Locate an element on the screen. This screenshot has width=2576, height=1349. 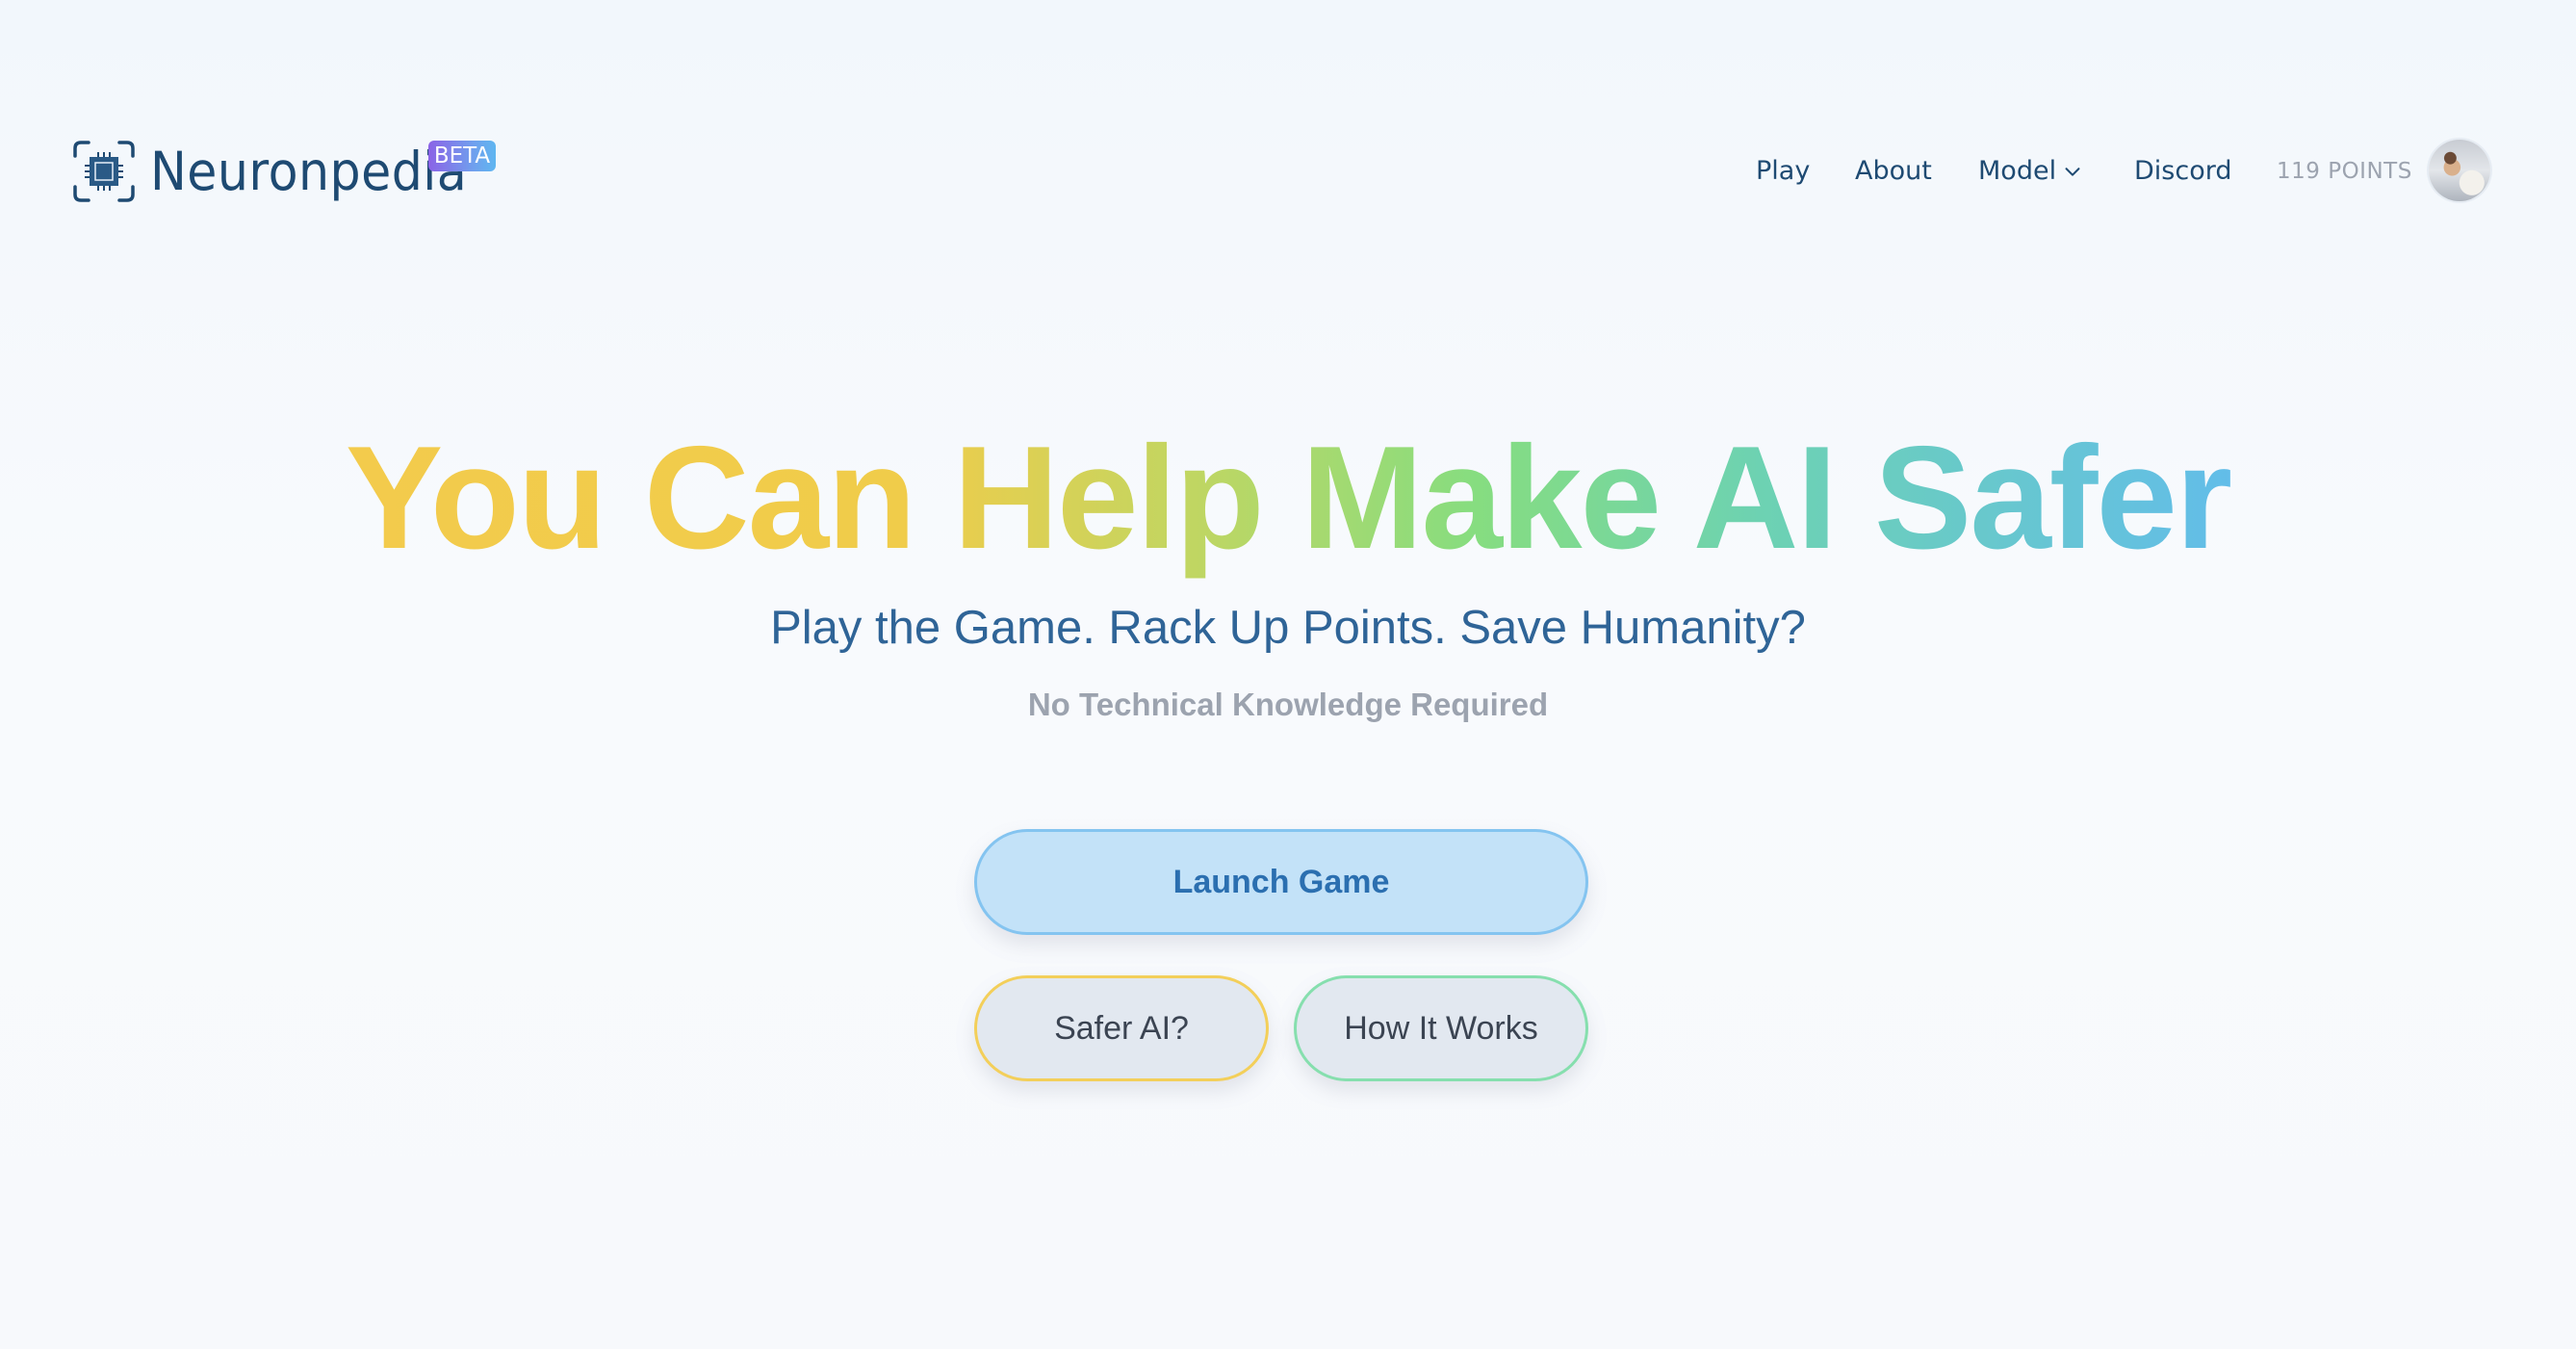
points-counter: 119 POINTS is located at coordinates (2345, 171).